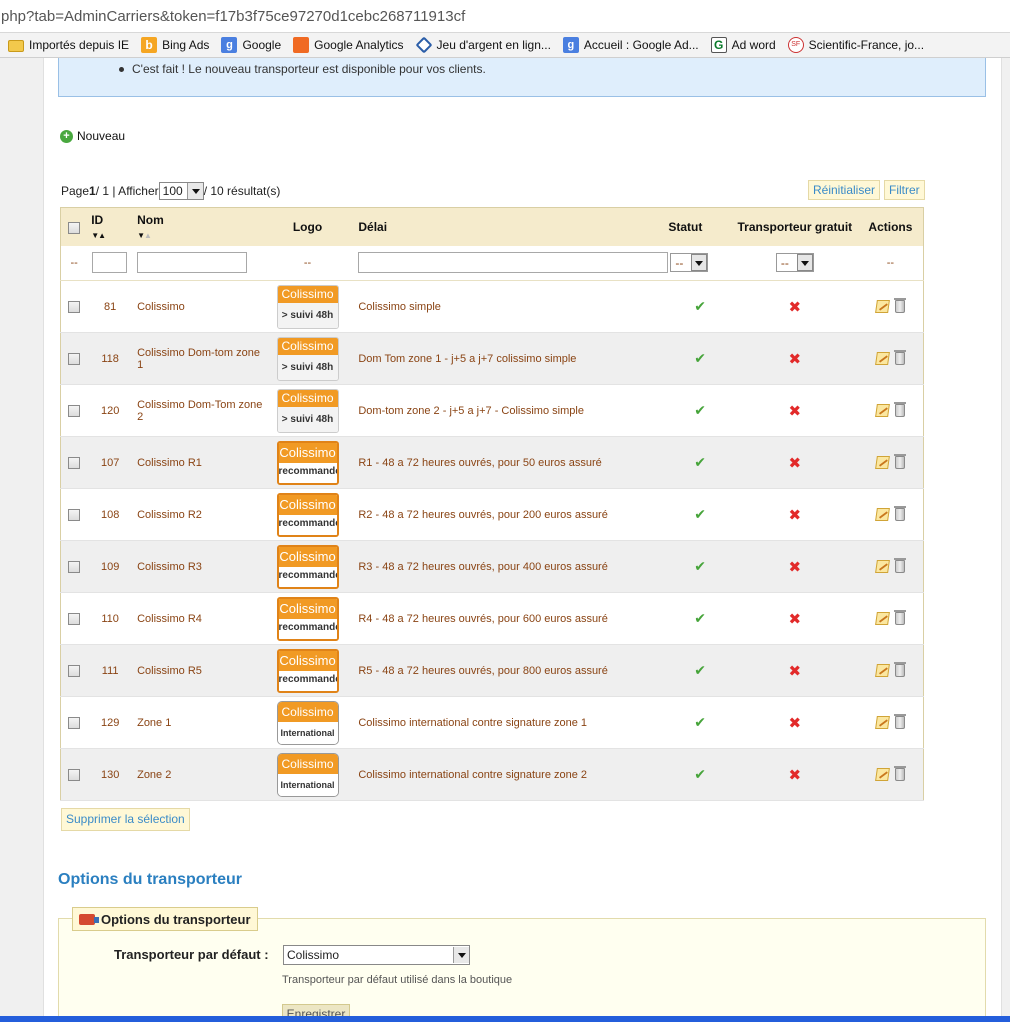 Image resolution: width=1010 pixels, height=1022 pixels. What do you see at coordinates (92, 136) in the screenshot?
I see `new-carrier-link: + Nouveau` at bounding box center [92, 136].